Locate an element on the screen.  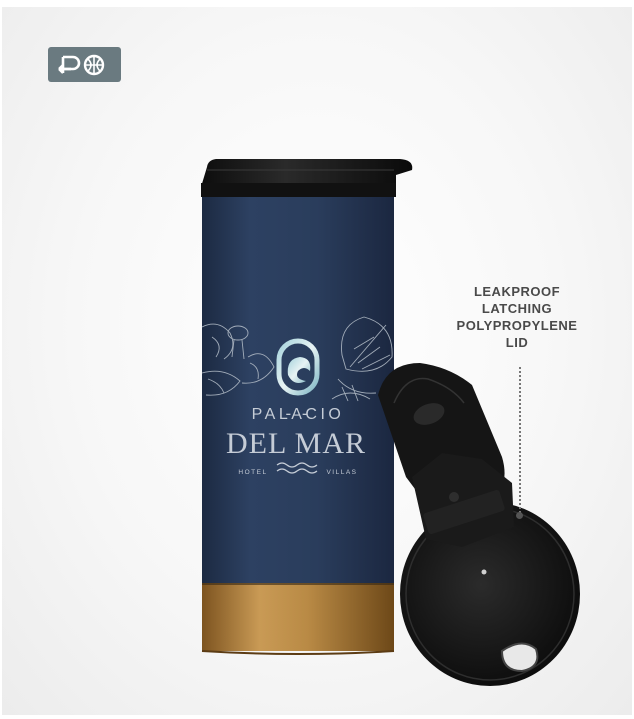
callout-line-3: POLYPROPYLENE is located at coordinates (517, 325).